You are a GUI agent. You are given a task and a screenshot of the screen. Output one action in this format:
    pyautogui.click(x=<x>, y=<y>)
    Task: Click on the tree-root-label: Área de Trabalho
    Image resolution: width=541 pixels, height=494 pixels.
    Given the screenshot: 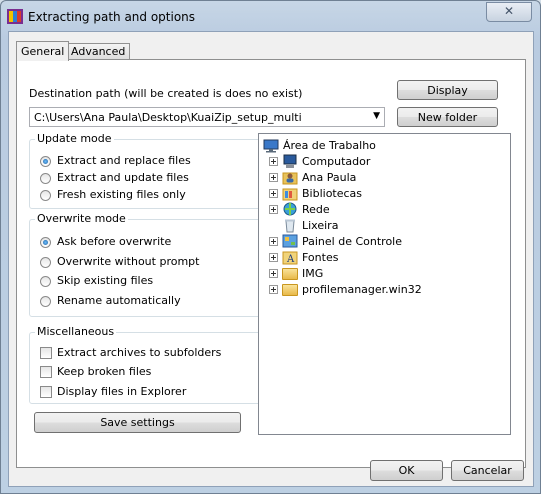 What is the action you would take?
    pyautogui.click(x=329, y=145)
    